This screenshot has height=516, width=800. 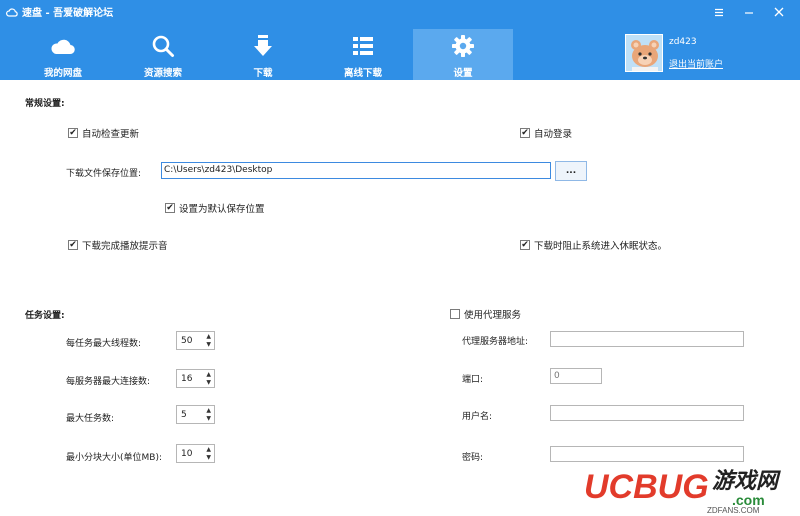 I want to click on nav-search: 资源搜索, so click(x=163, y=54).